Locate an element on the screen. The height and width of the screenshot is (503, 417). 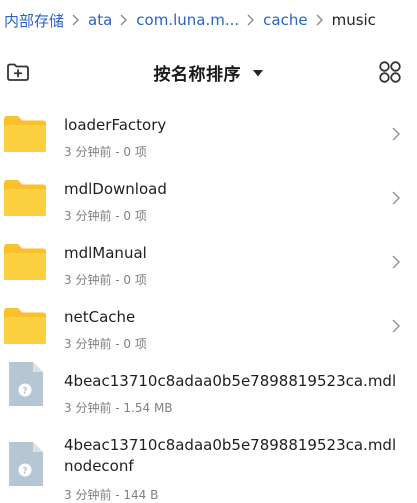
list-item-folder: loaderFactory 3 分钟前 - 0 项 is located at coordinates (208, 128).